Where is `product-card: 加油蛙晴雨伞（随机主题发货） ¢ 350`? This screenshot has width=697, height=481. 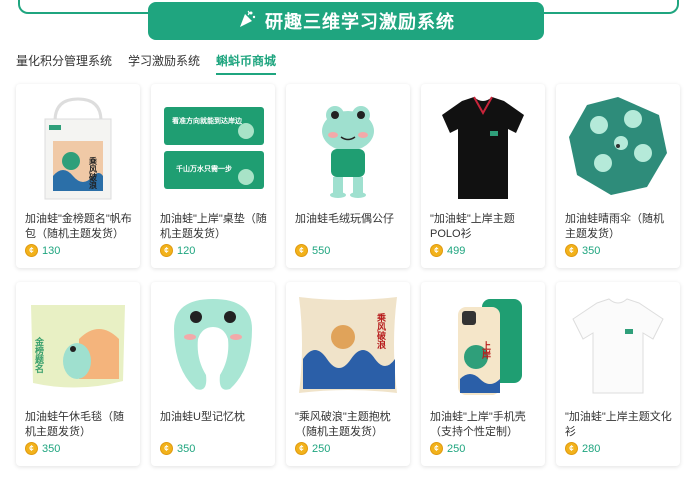
product-card: 加油蛙晴雨伞（随机主题发货） ¢ 350 is located at coordinates (618, 176).